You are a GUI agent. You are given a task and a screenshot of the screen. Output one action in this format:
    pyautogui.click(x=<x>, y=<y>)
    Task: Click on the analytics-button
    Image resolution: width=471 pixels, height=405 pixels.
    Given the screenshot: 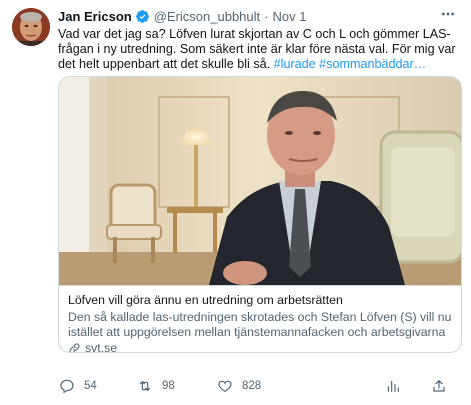 What is the action you would take?
    pyautogui.click(x=393, y=386)
    